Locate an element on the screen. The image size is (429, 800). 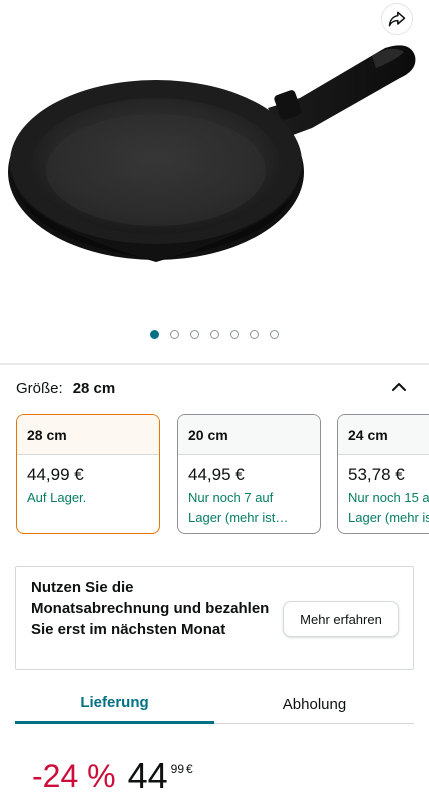
price-fraction: 99 is located at coordinates (177, 769).